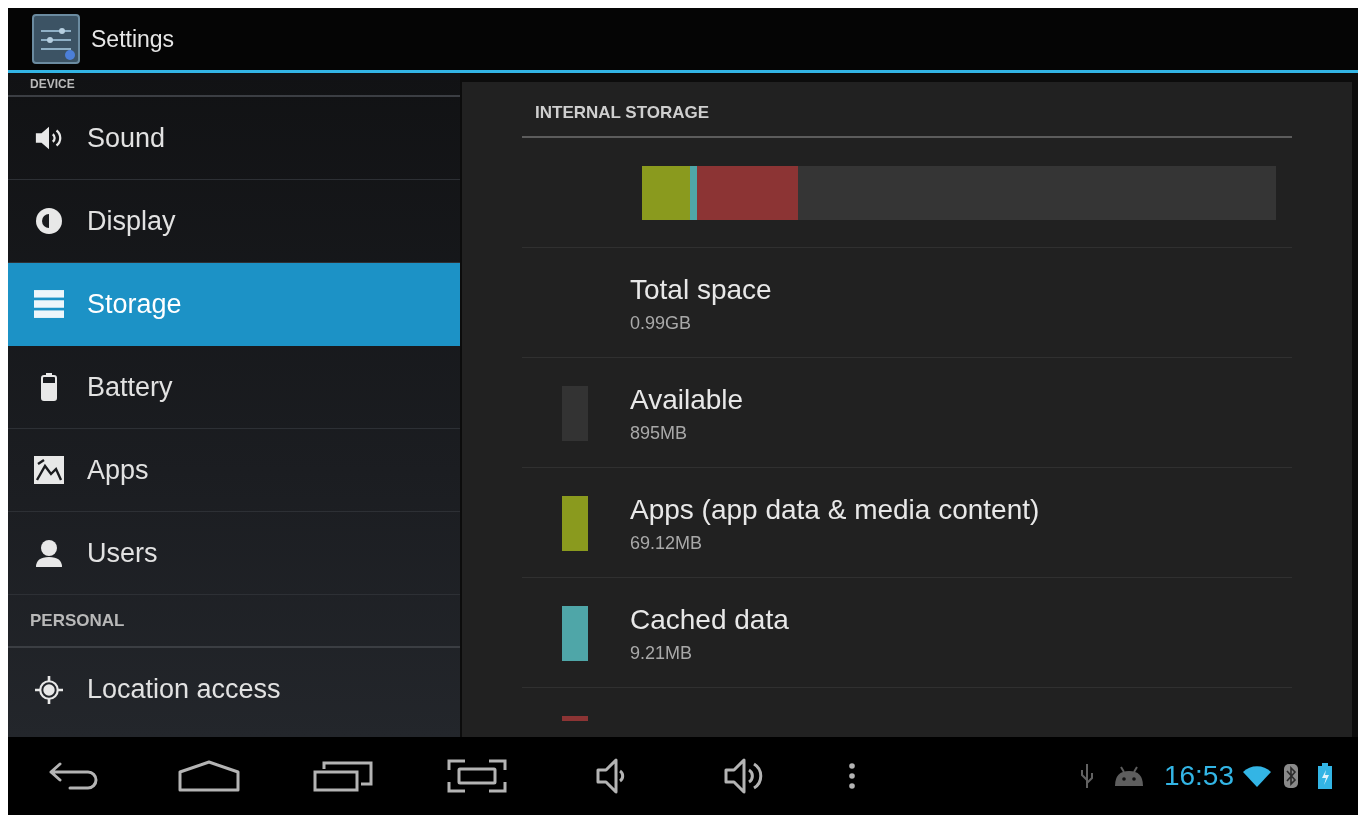  What do you see at coordinates (234, 304) in the screenshot?
I see `sidebar-item: Storage` at bounding box center [234, 304].